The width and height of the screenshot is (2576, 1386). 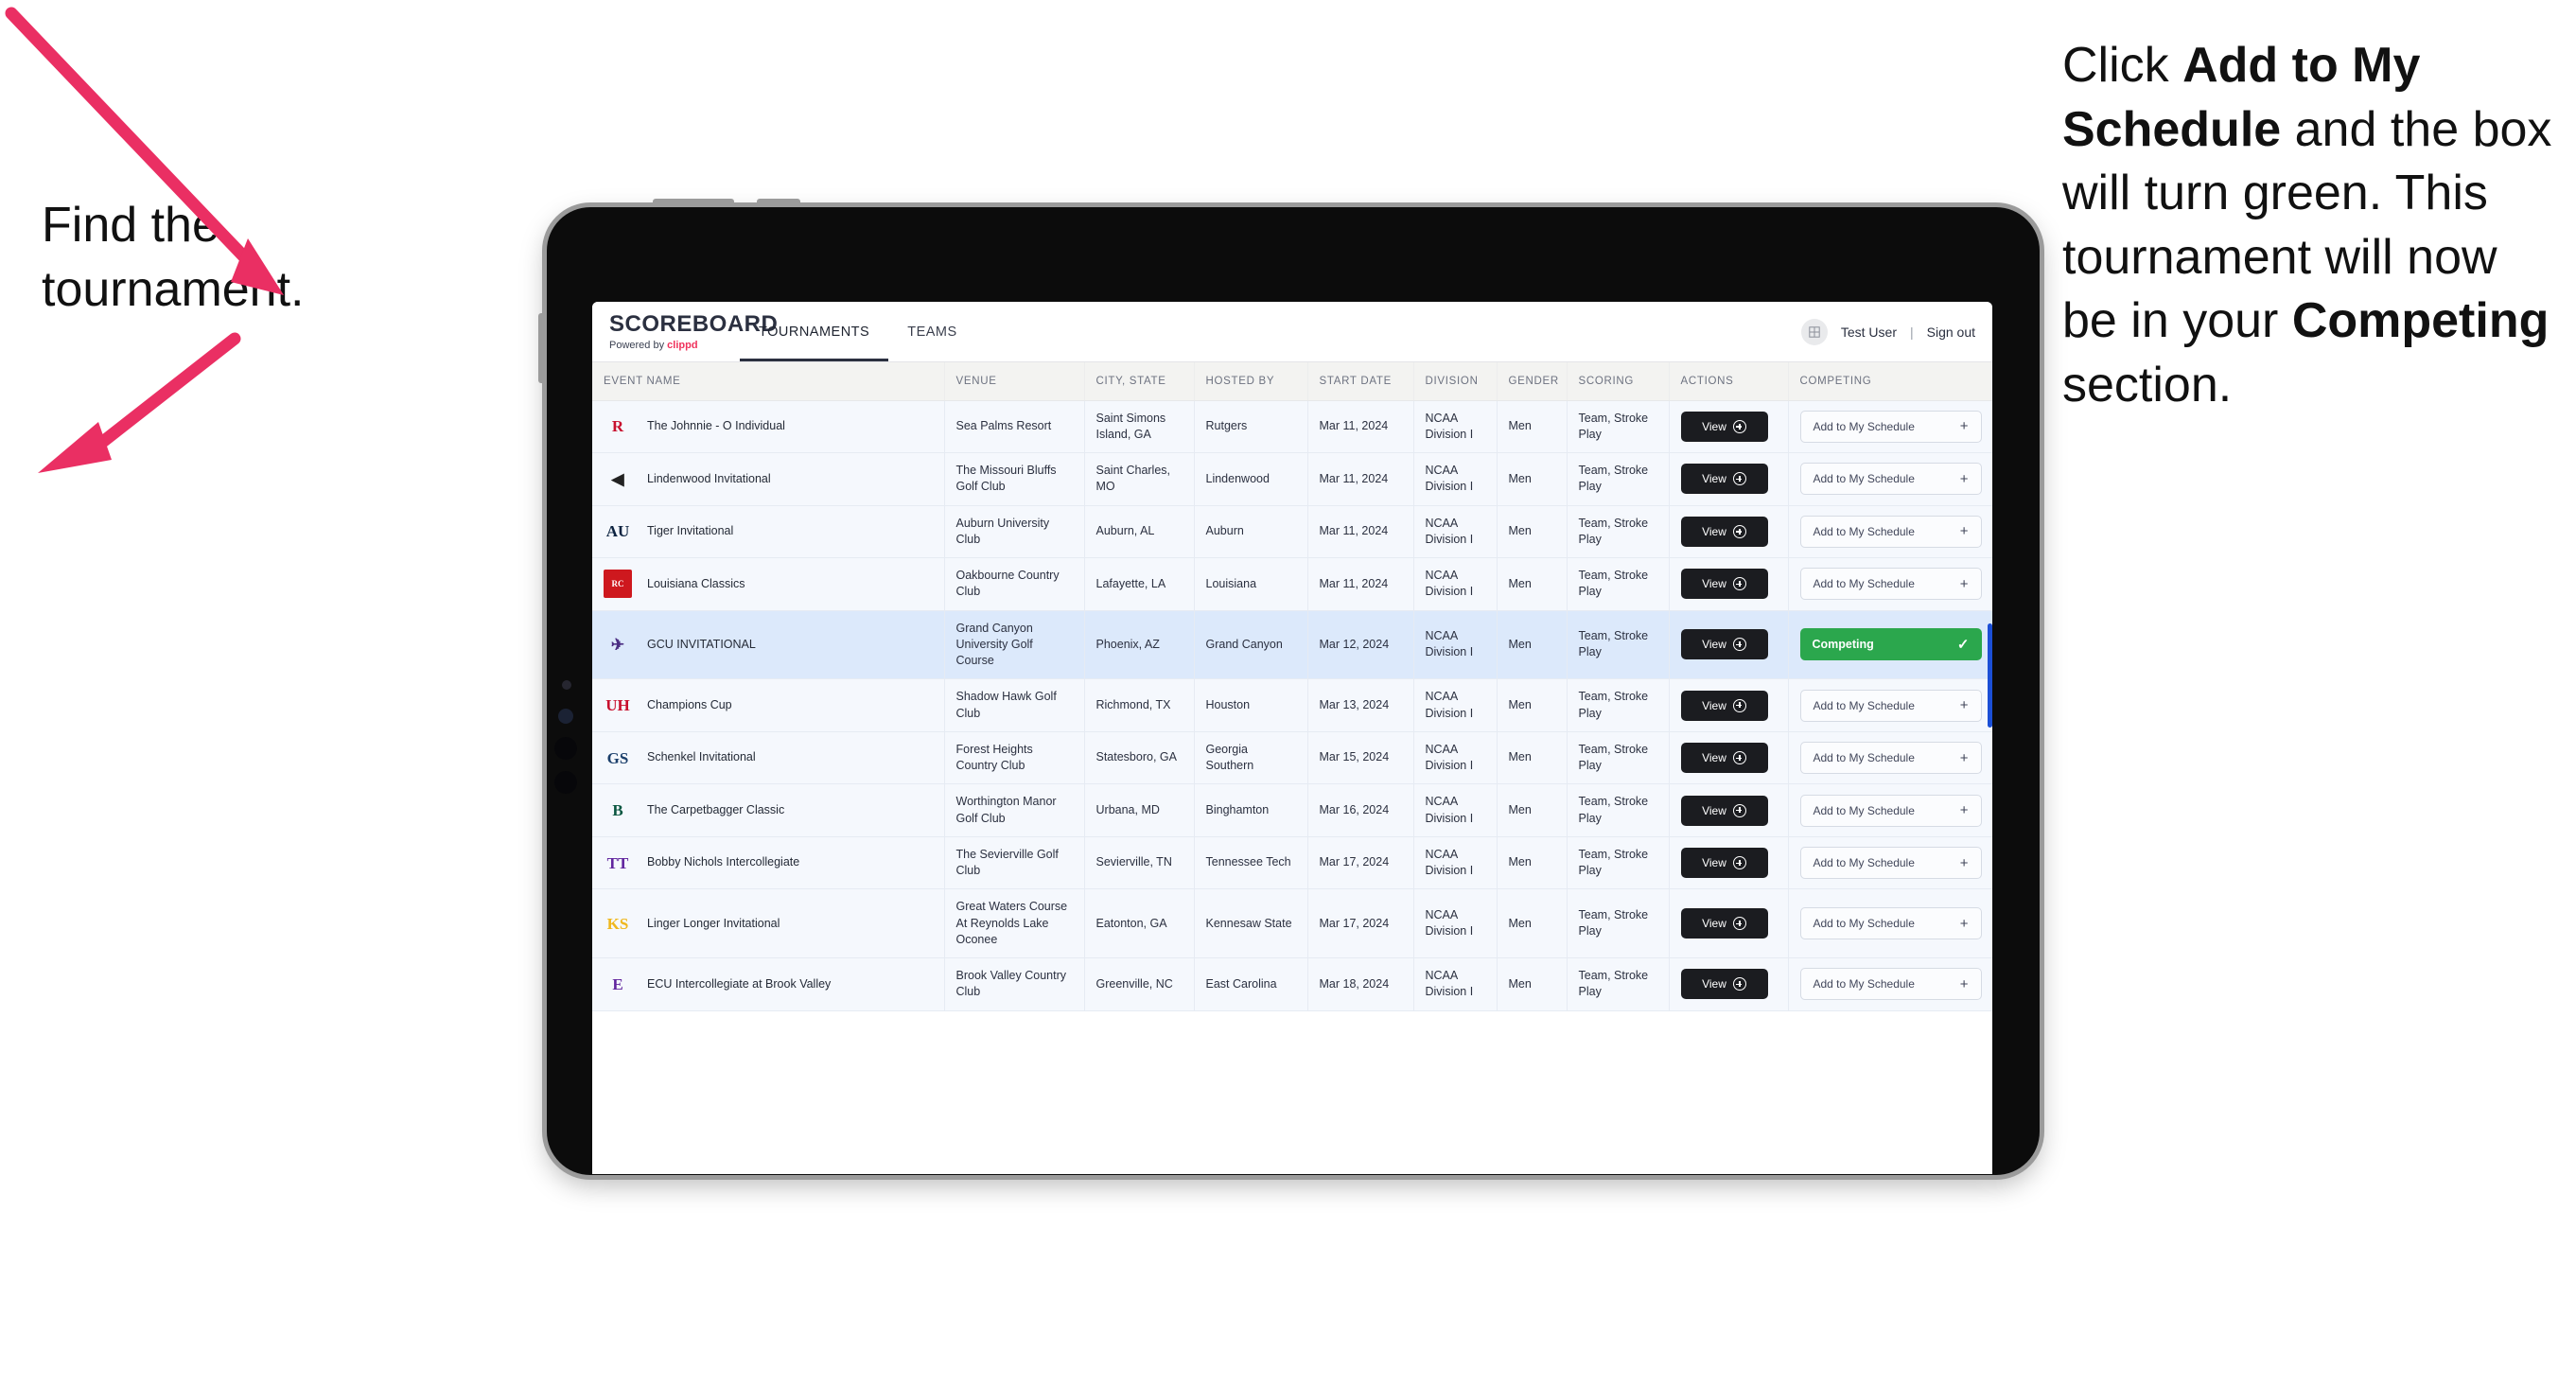 What do you see at coordinates (1814, 331) in the screenshot?
I see `grid-icon` at bounding box center [1814, 331].